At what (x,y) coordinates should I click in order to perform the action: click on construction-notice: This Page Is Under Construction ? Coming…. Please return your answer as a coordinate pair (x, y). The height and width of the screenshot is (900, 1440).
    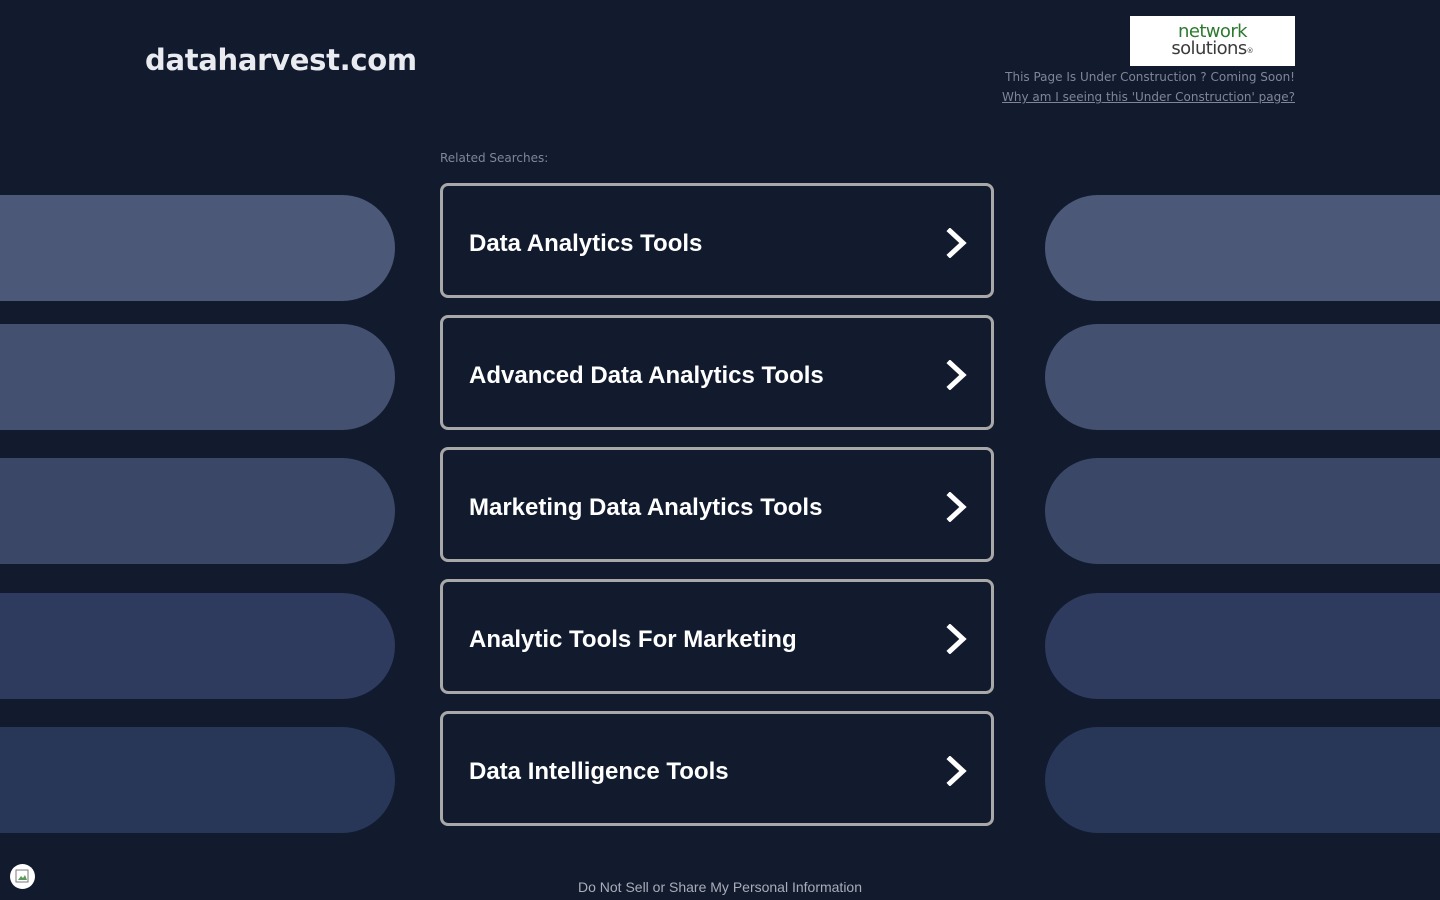
    Looking at the image, I should click on (1150, 77).